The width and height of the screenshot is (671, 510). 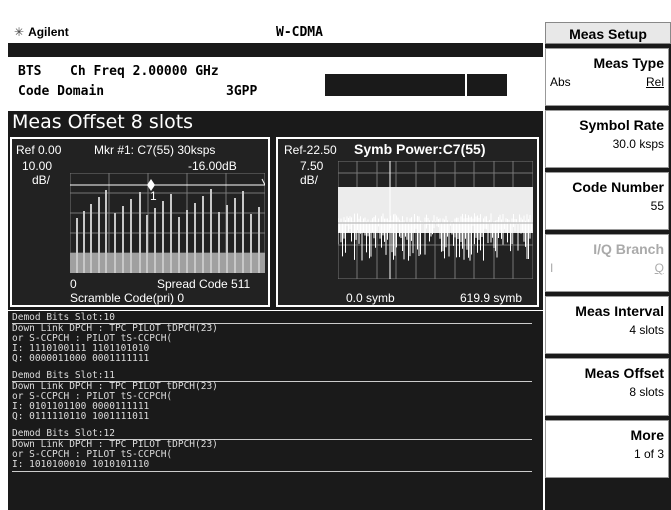 I want to click on softkey-label: Meas Type, so click(x=628, y=63).